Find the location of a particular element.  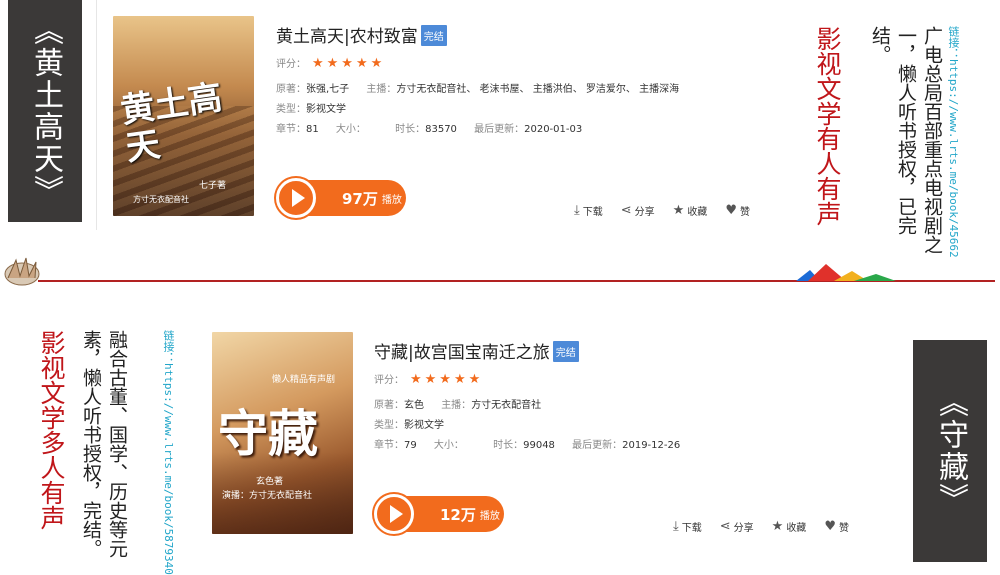

book2-title-text: 守藏|故宫国宝南迁之旅 is located at coordinates (462, 353).